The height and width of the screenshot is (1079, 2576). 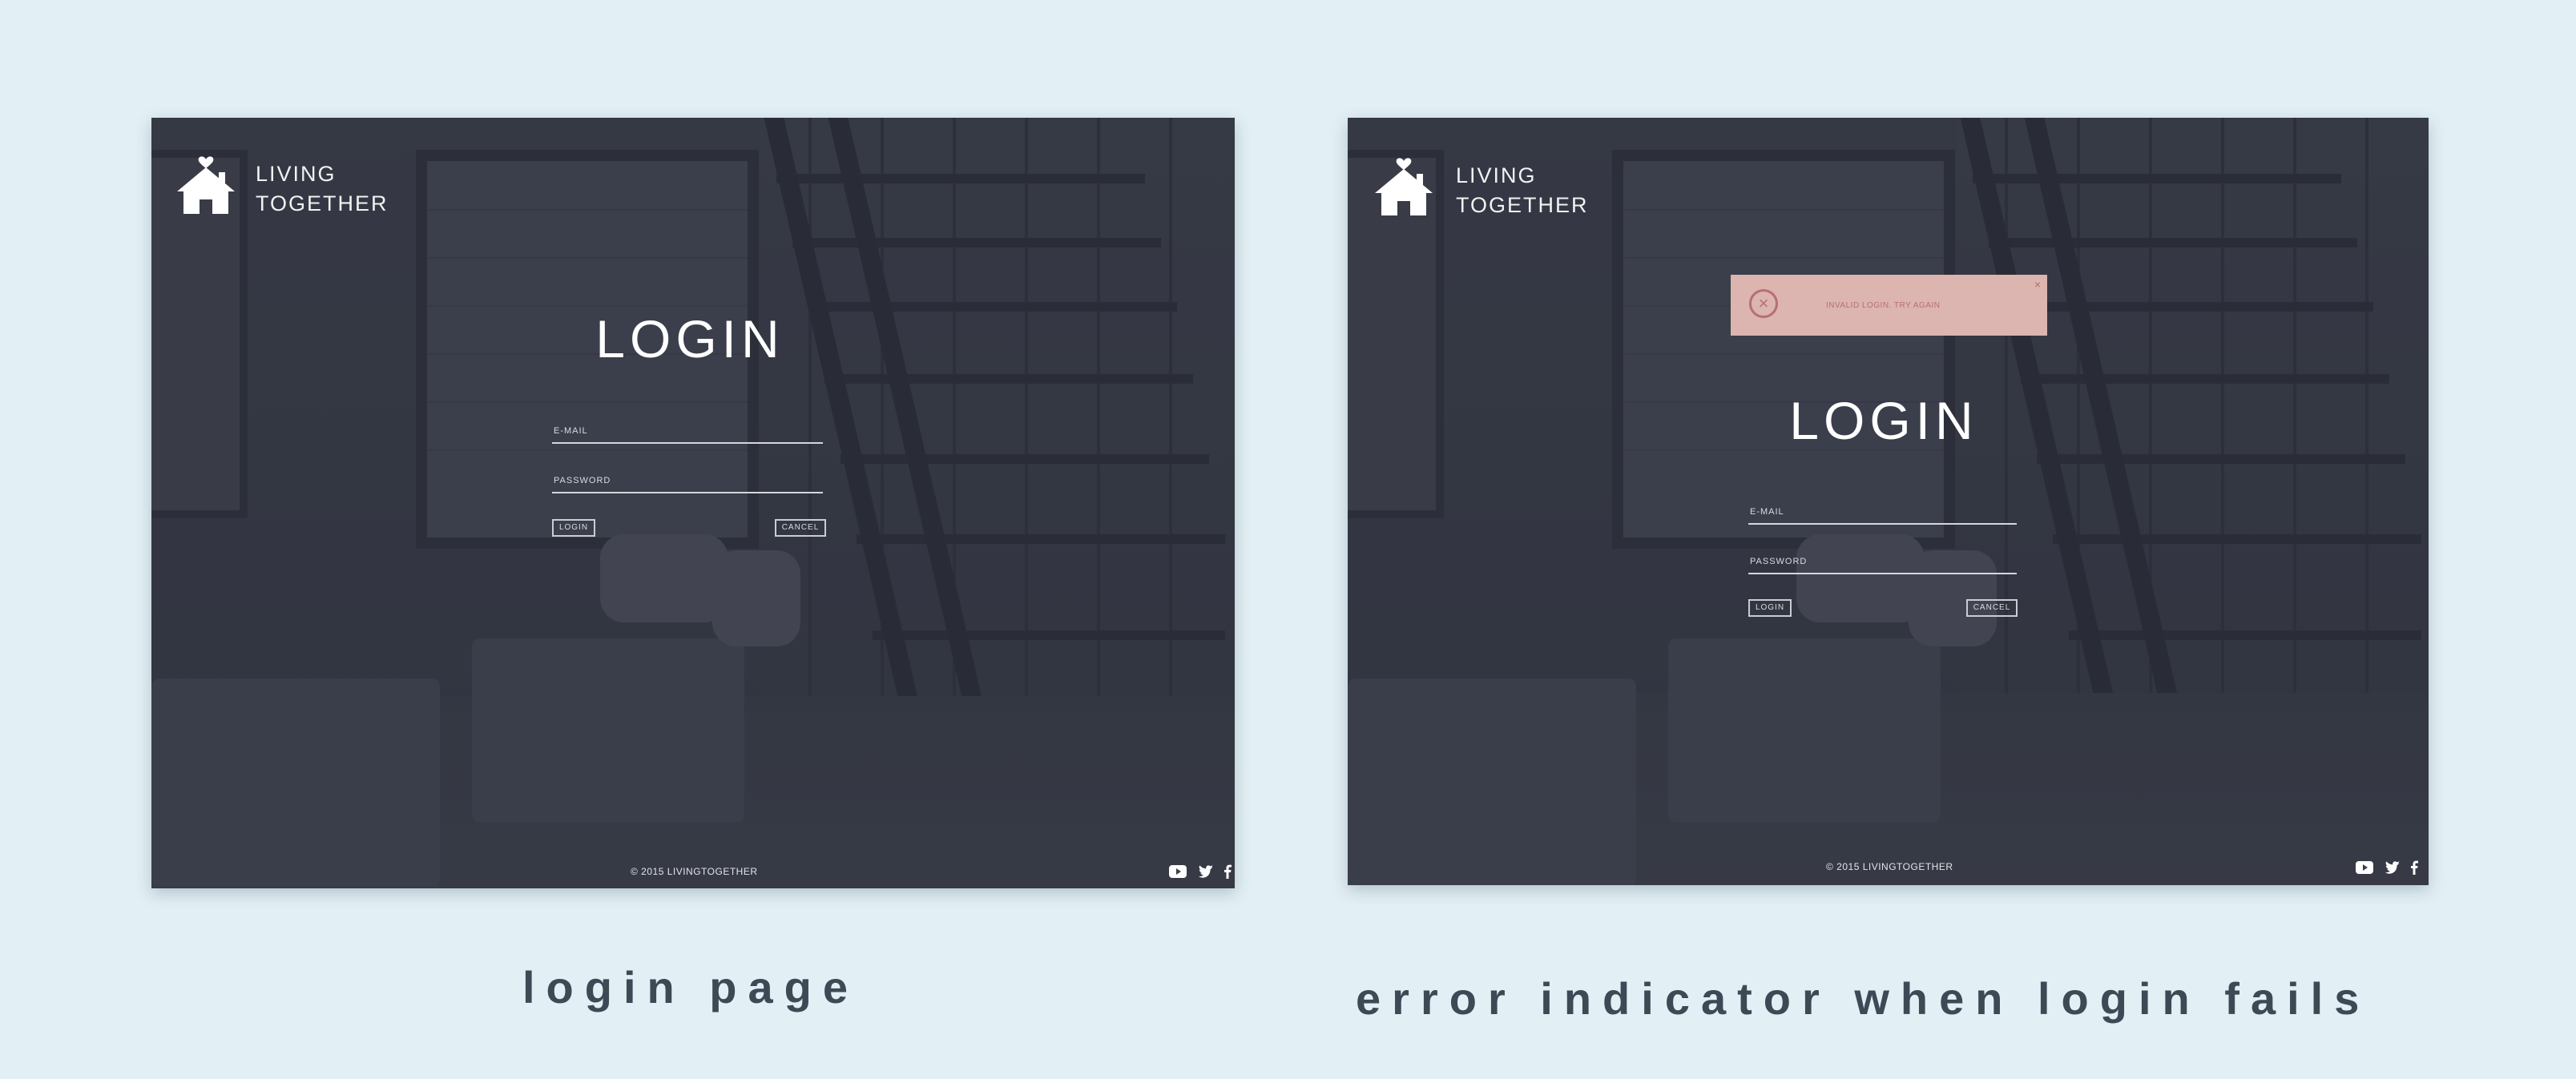 I want to click on error-message: INVALID LOGIN. TRY AGAIN, so click(x=1883, y=305).